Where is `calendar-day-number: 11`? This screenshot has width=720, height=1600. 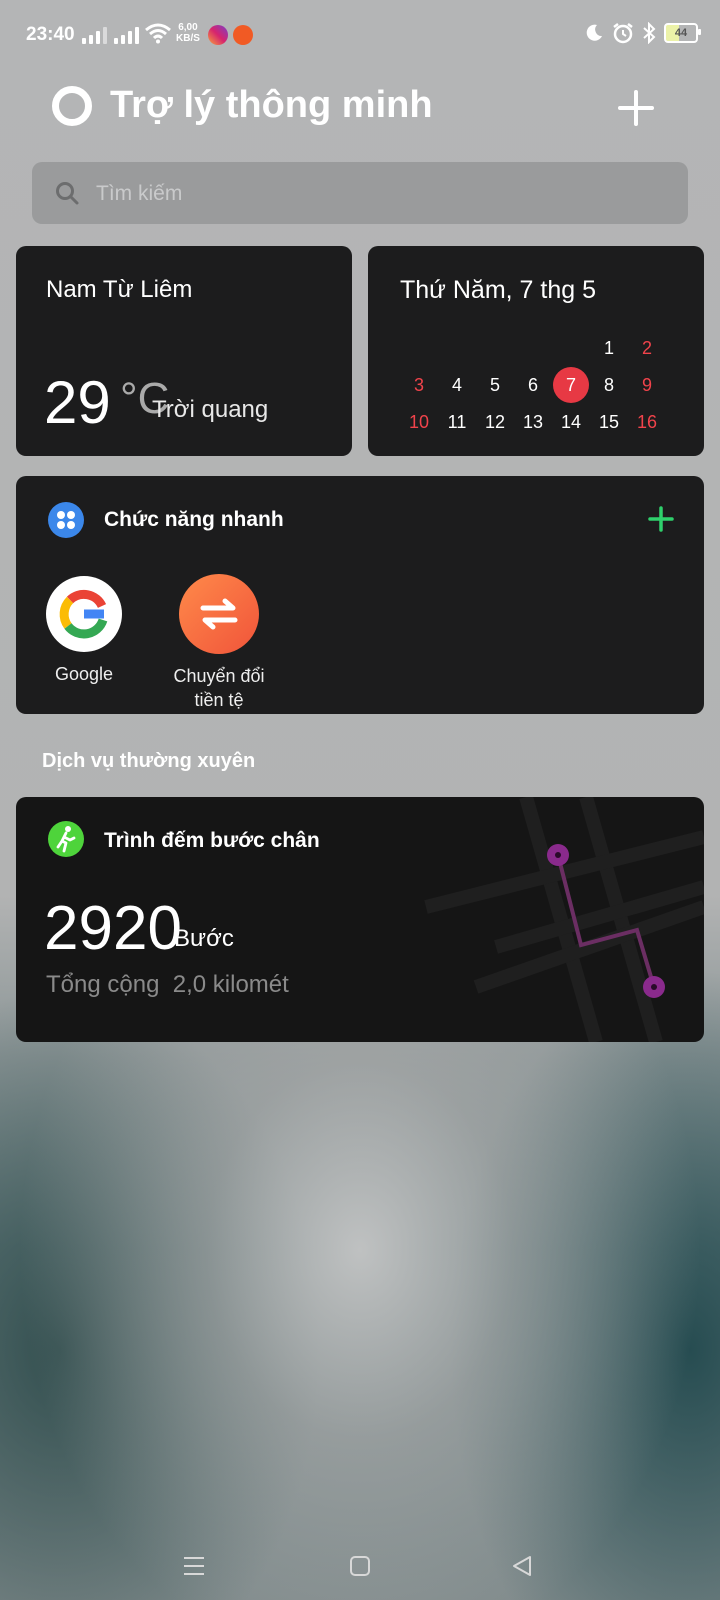 calendar-day-number: 11 is located at coordinates (457, 422).